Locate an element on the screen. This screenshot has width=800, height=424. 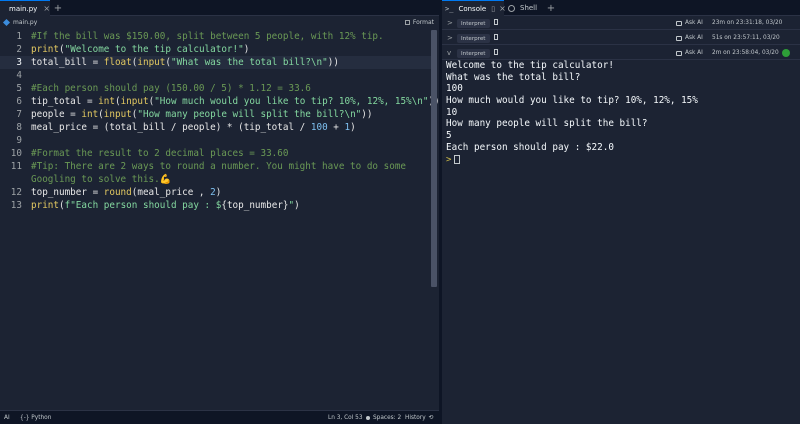
chevron-icon: v is located at coordinates (449, 53).